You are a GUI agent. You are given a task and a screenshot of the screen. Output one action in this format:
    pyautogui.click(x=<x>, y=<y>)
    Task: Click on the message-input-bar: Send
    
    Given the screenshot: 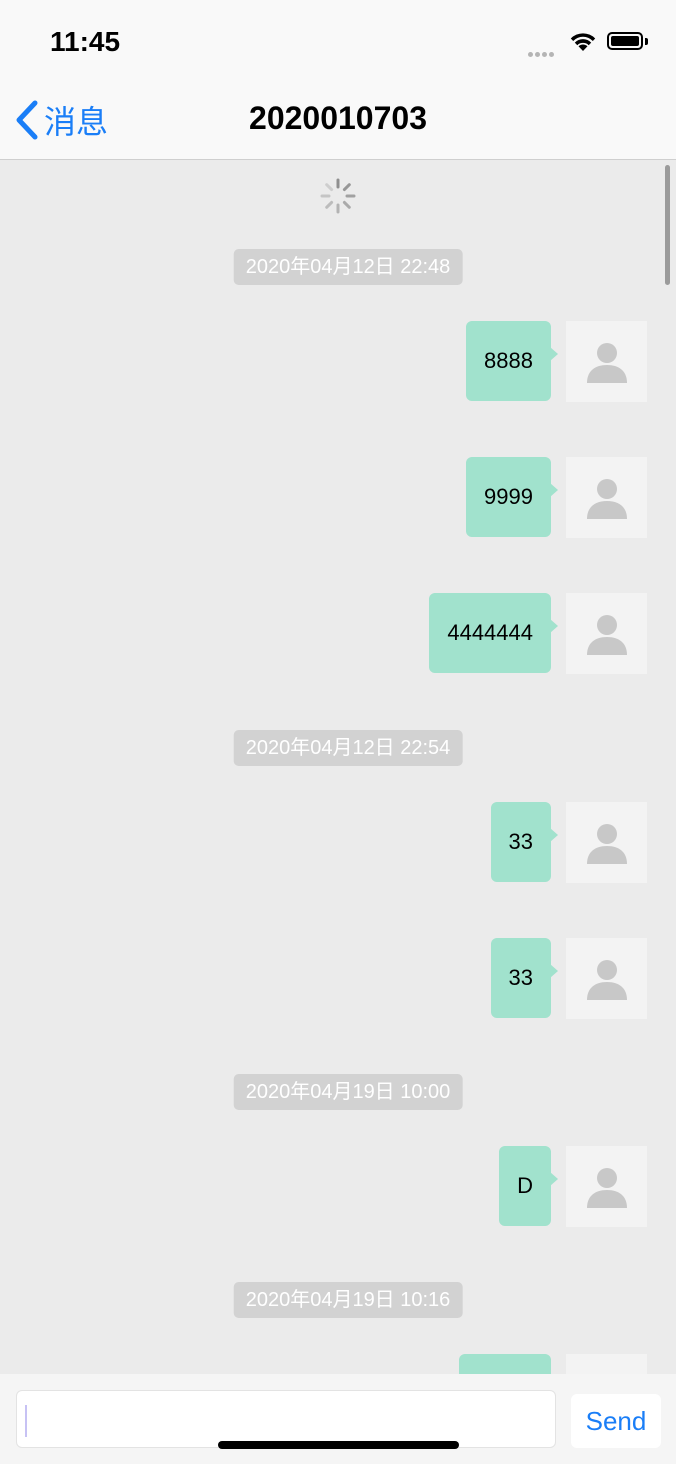 What is the action you would take?
    pyautogui.click(x=338, y=1419)
    